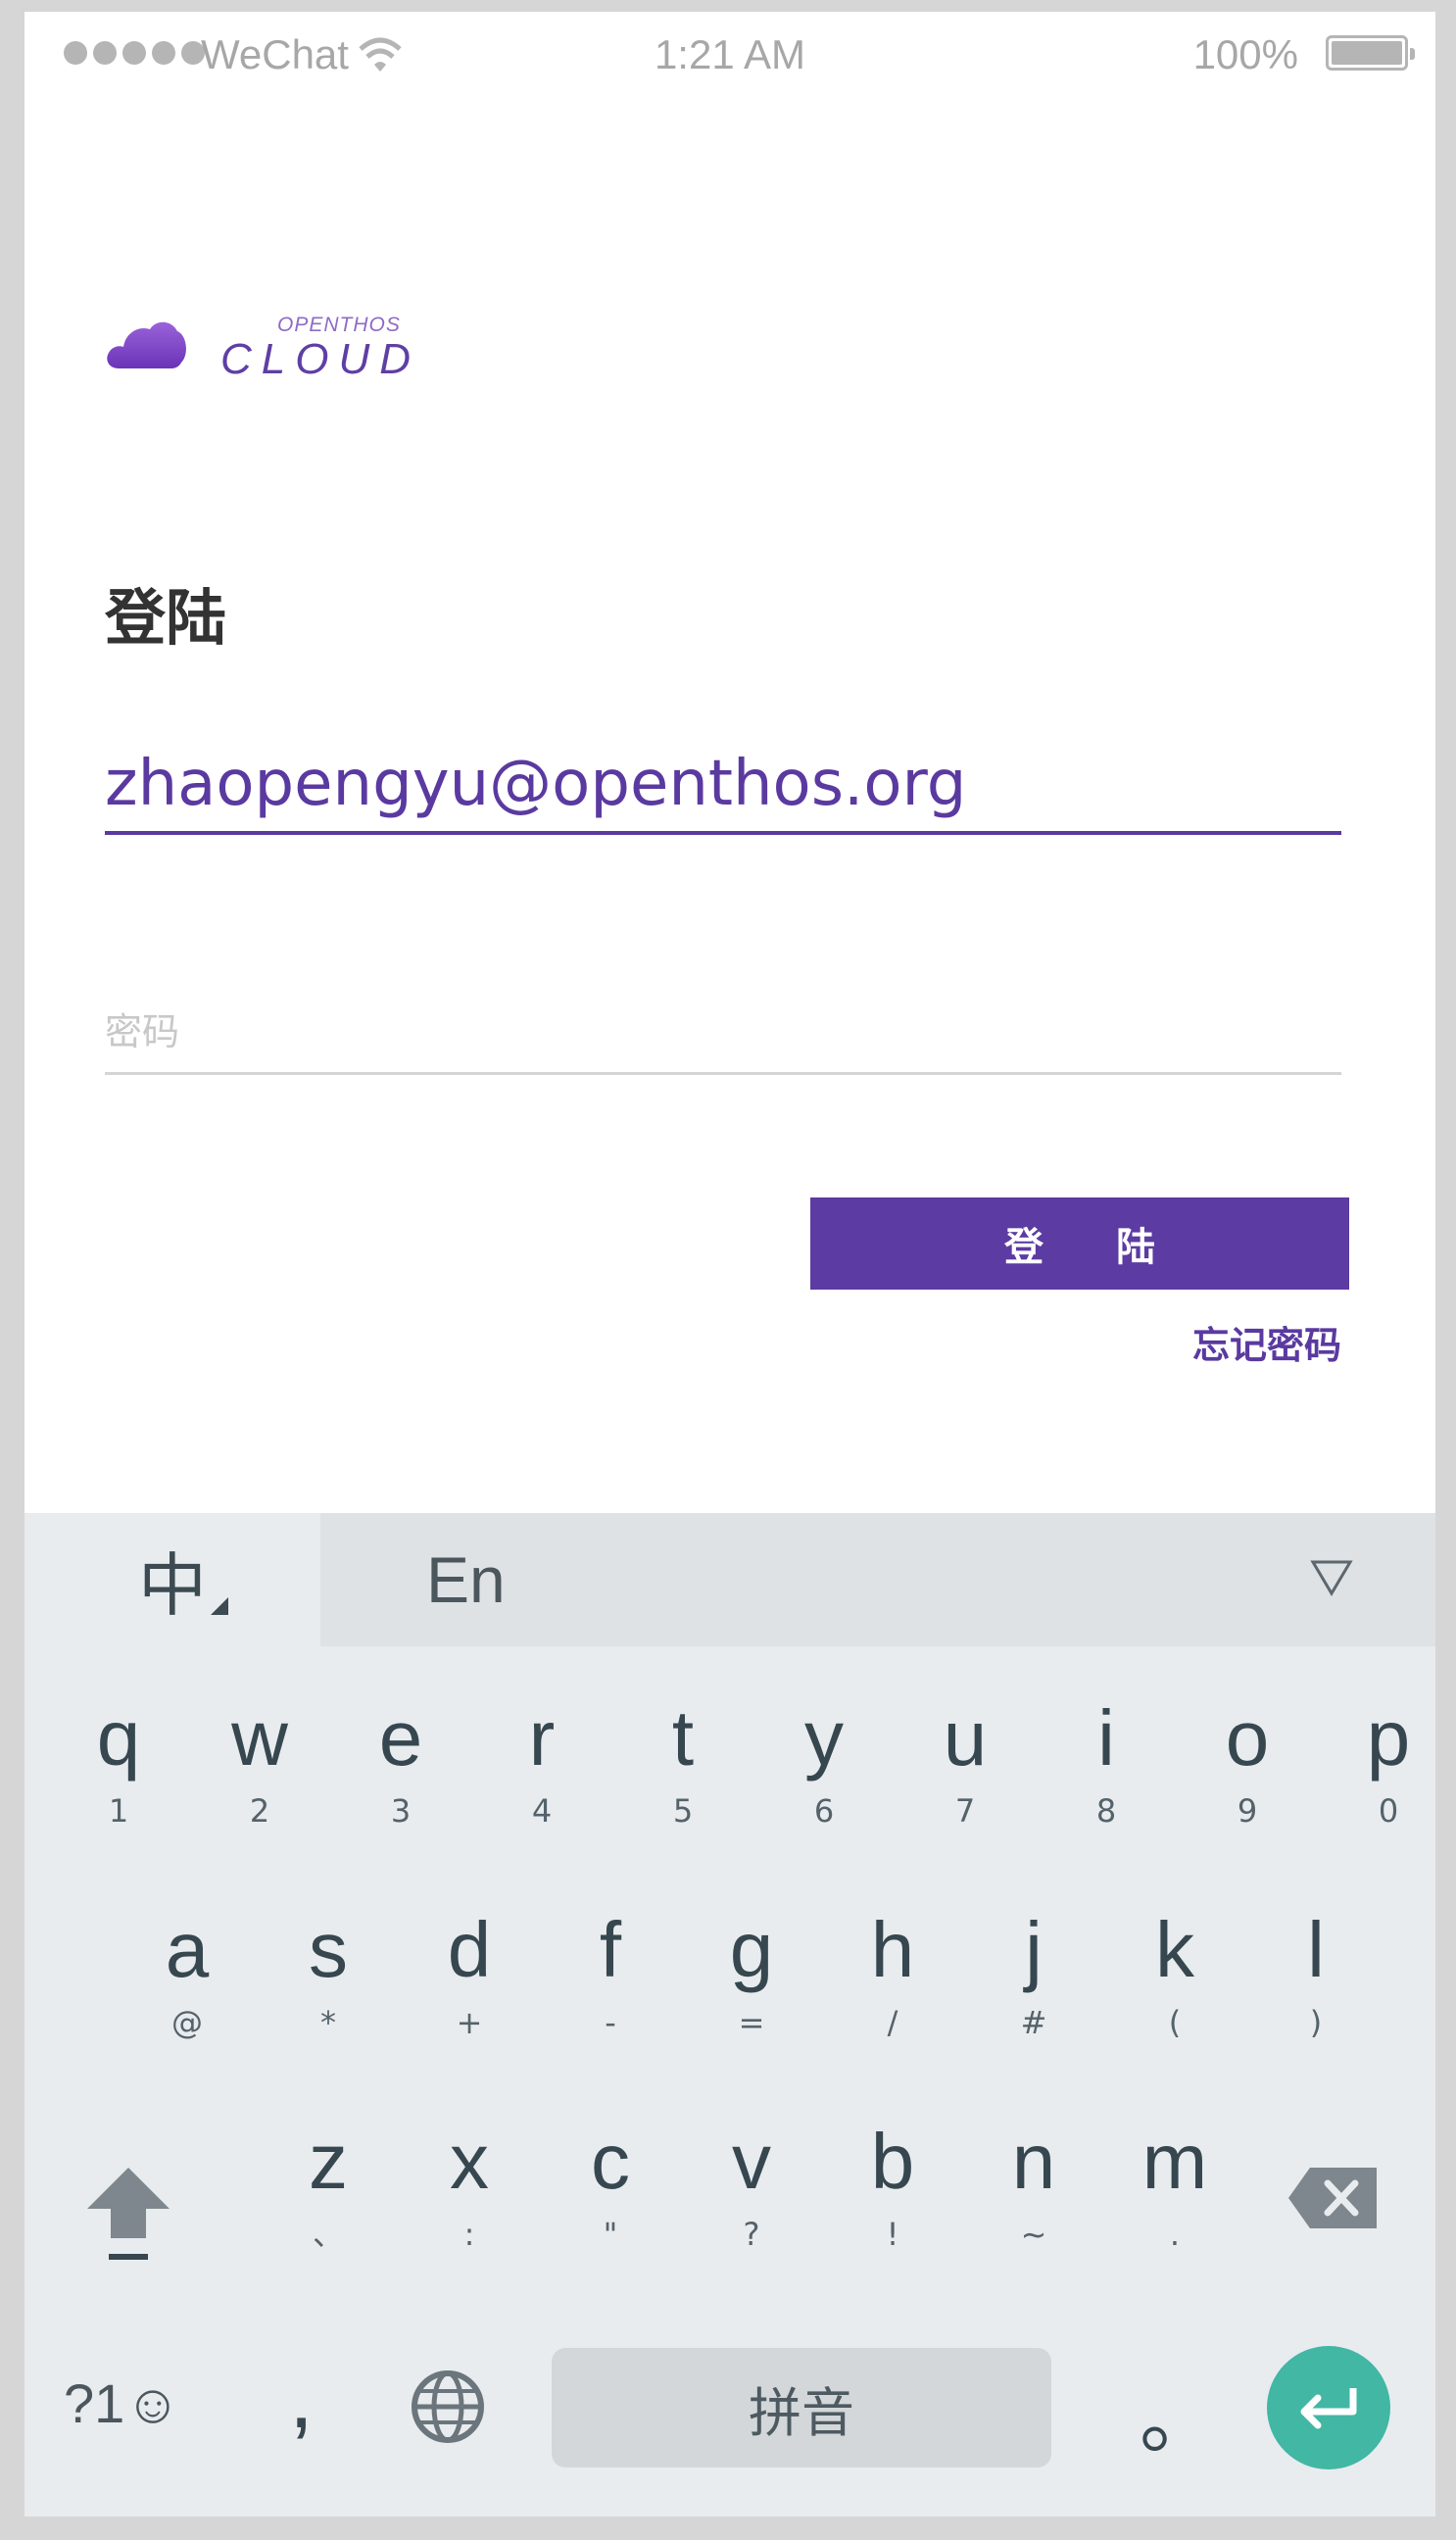  I want to click on key-r: r4, so click(541, 1789).